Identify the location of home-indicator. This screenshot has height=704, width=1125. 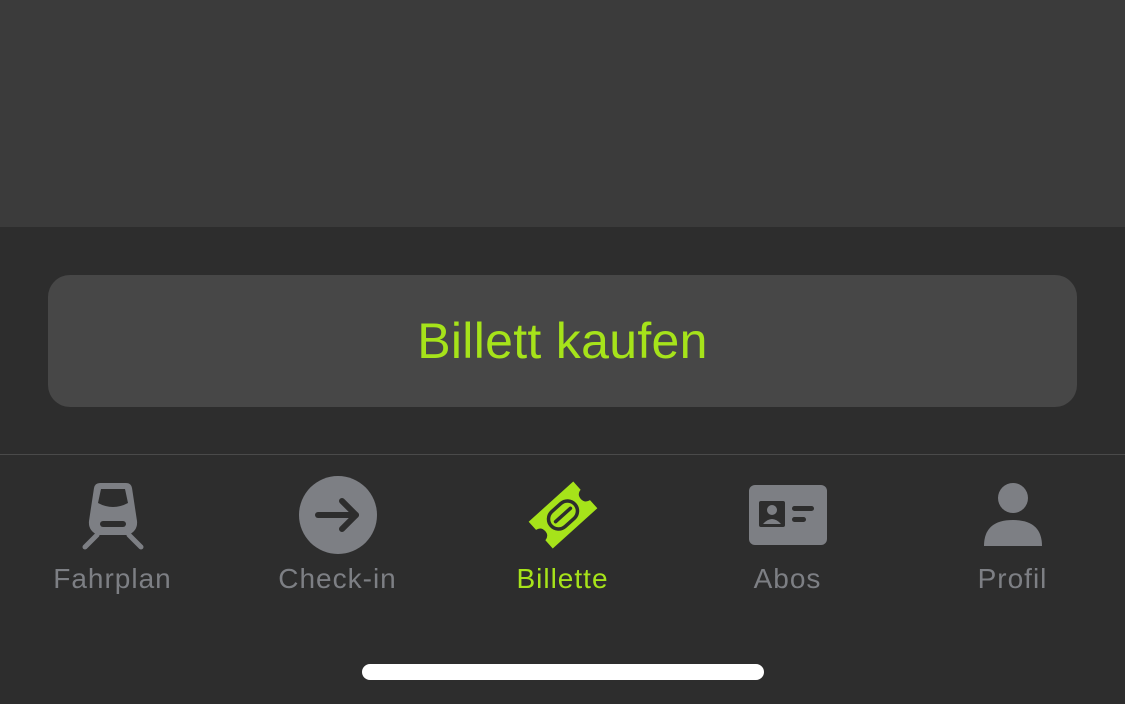
(563, 672).